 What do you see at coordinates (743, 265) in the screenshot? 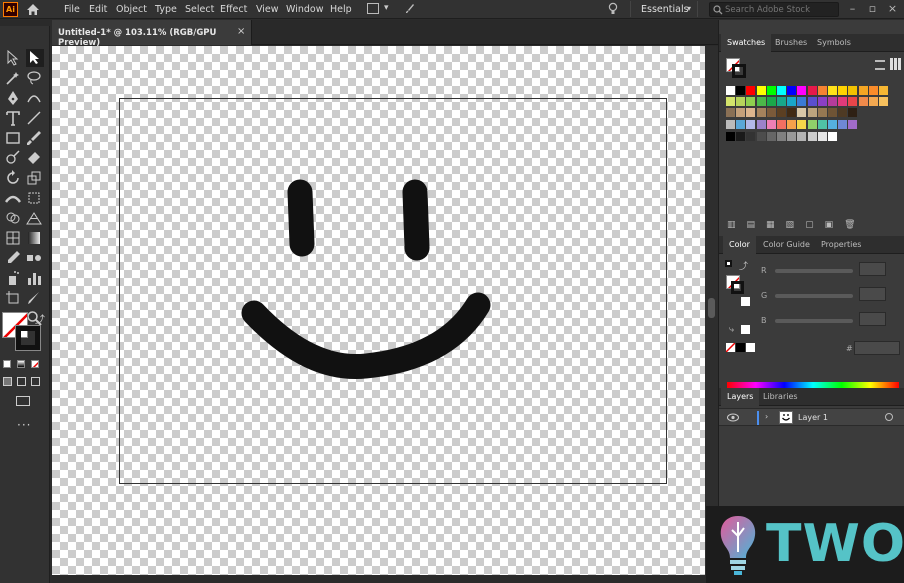
I see `swap-color-icon: ⤴` at bounding box center [743, 265].